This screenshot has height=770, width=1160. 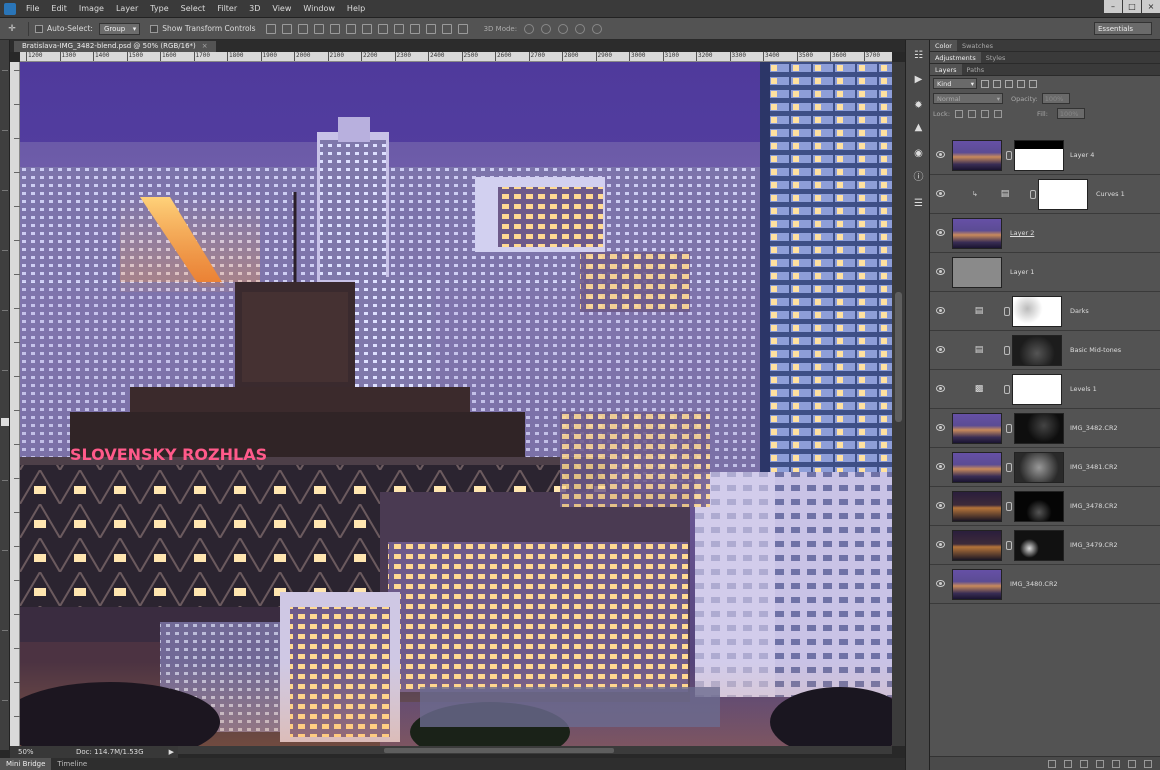 I want to click on 3d-roll-icon, so click(x=546, y=28).